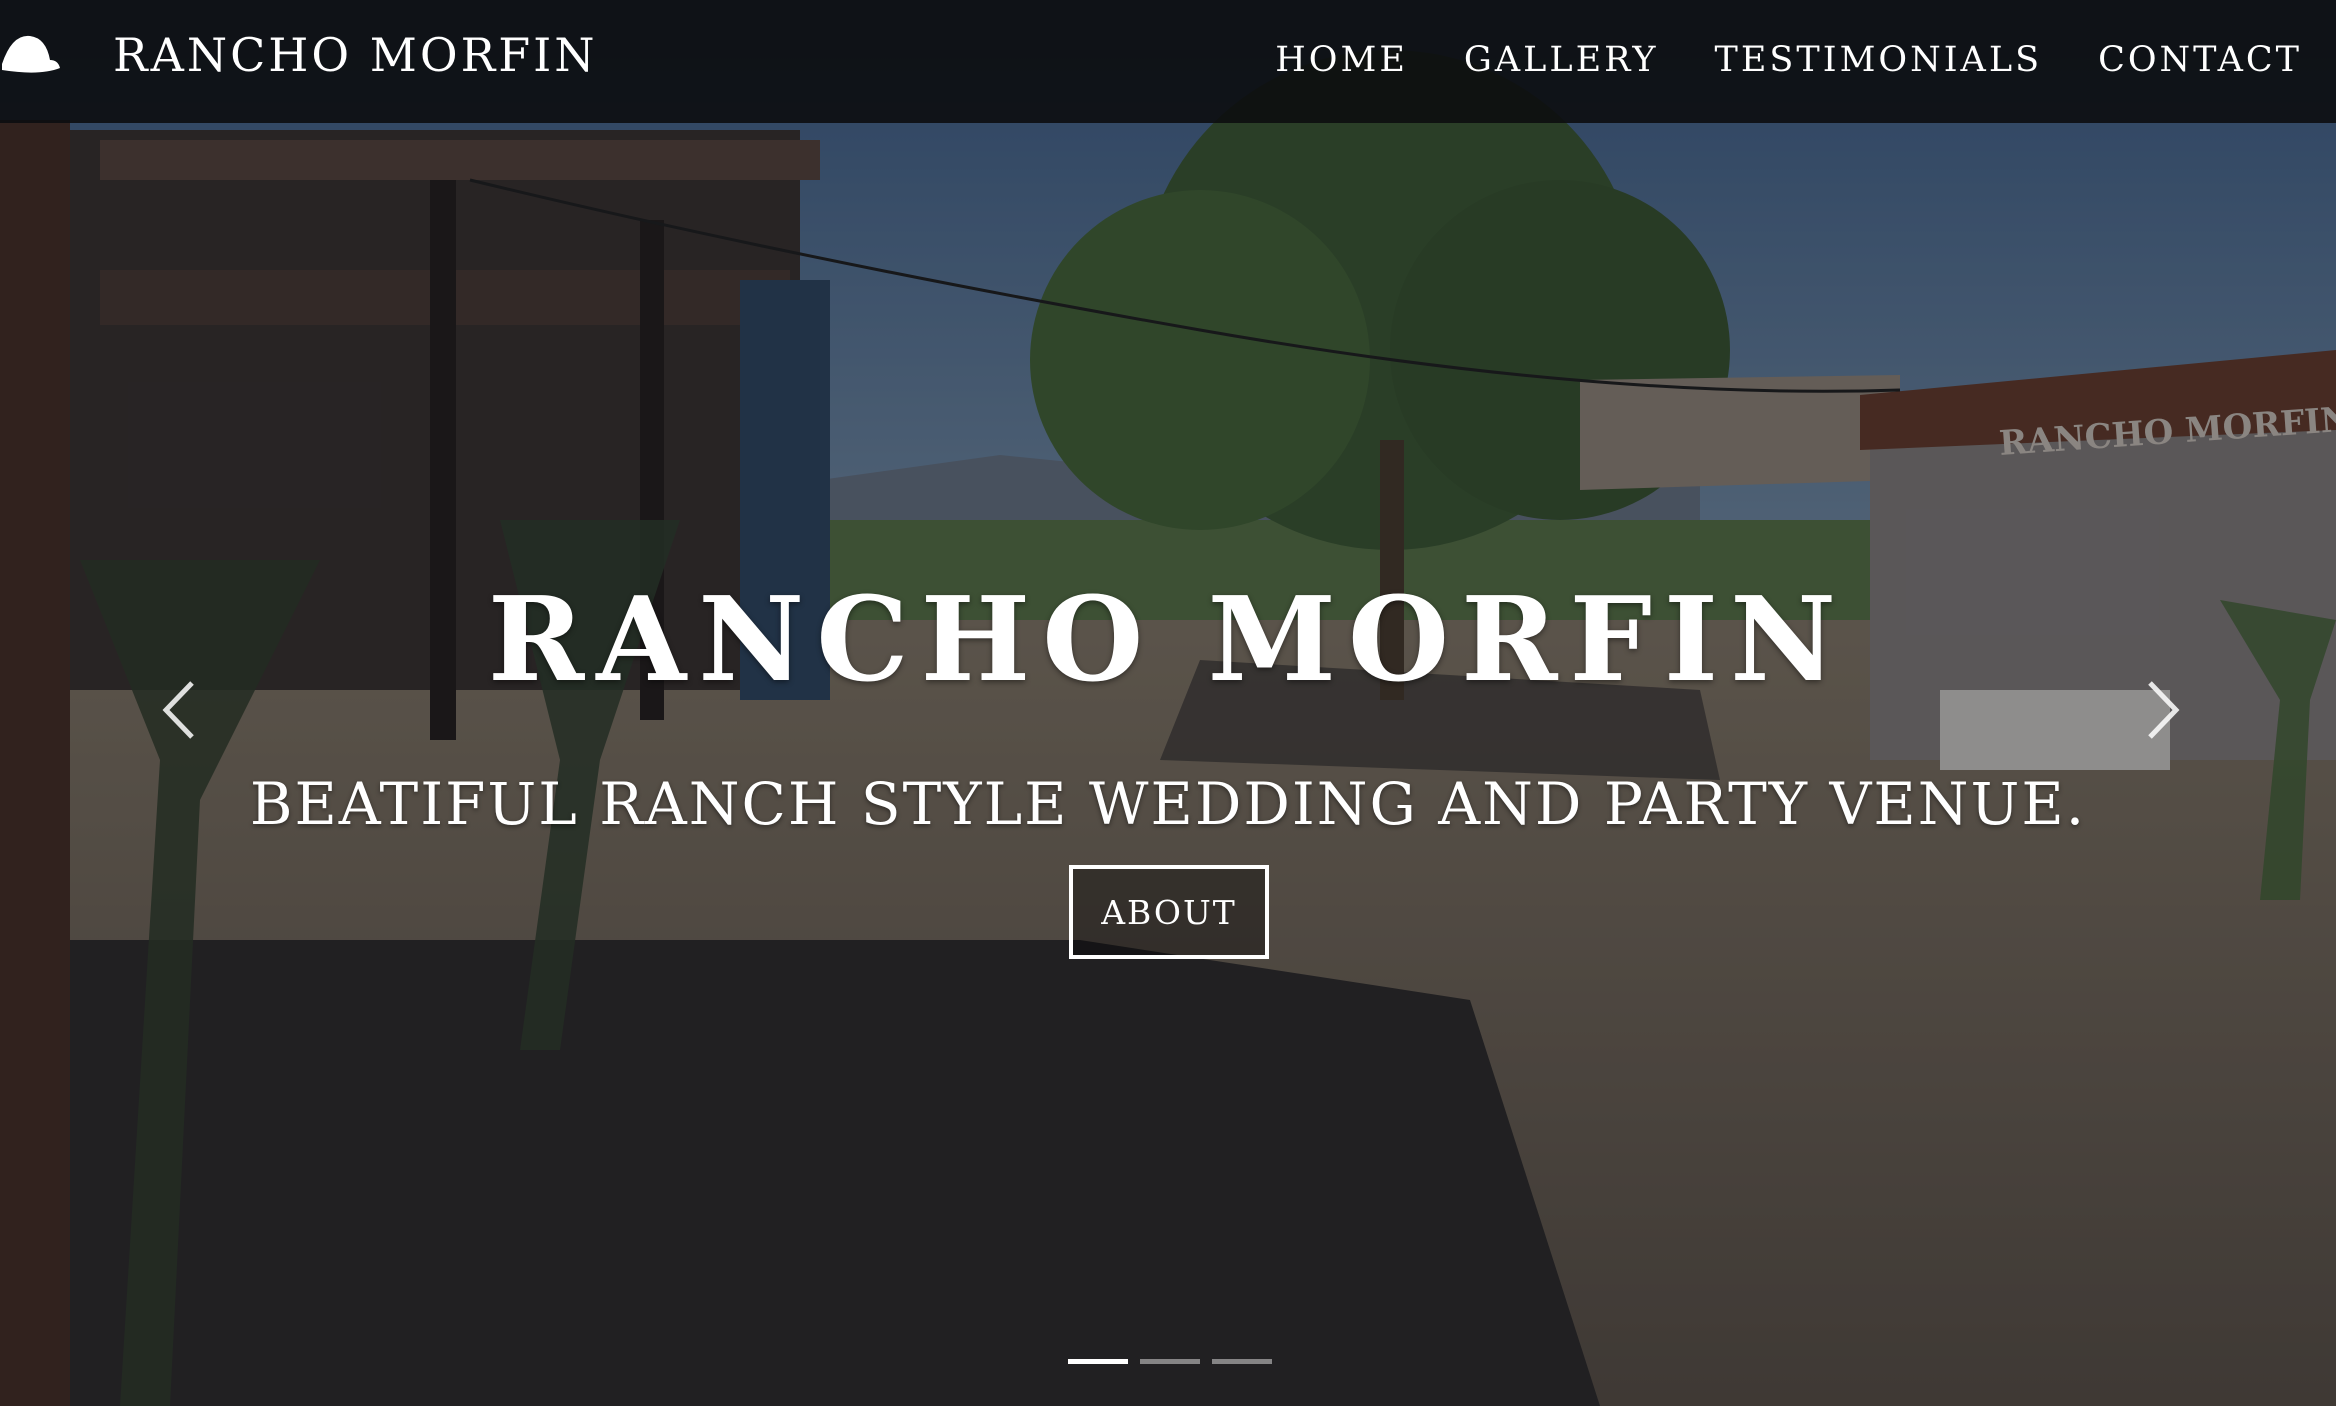  What do you see at coordinates (1169, 912) in the screenshot?
I see `about-button: ABOUT` at bounding box center [1169, 912].